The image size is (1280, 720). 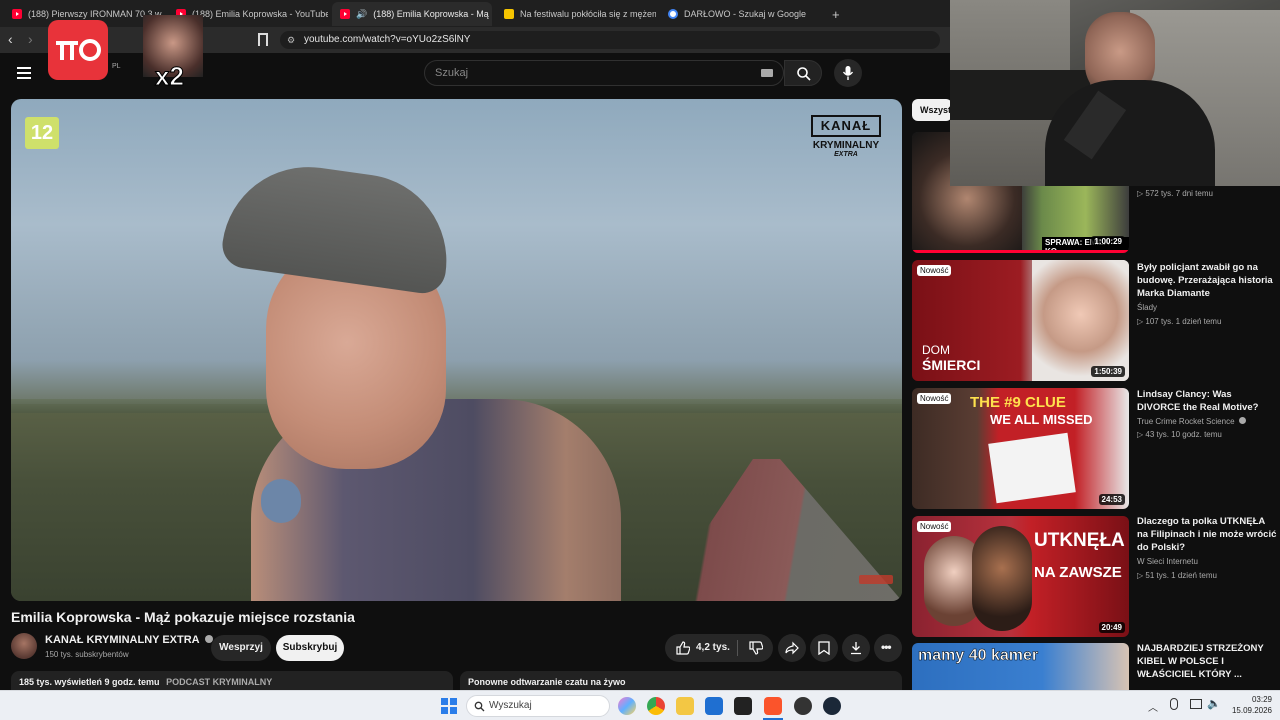 What do you see at coordinates (876, 579) in the screenshot?
I see `subscribe-watermark-icon` at bounding box center [876, 579].